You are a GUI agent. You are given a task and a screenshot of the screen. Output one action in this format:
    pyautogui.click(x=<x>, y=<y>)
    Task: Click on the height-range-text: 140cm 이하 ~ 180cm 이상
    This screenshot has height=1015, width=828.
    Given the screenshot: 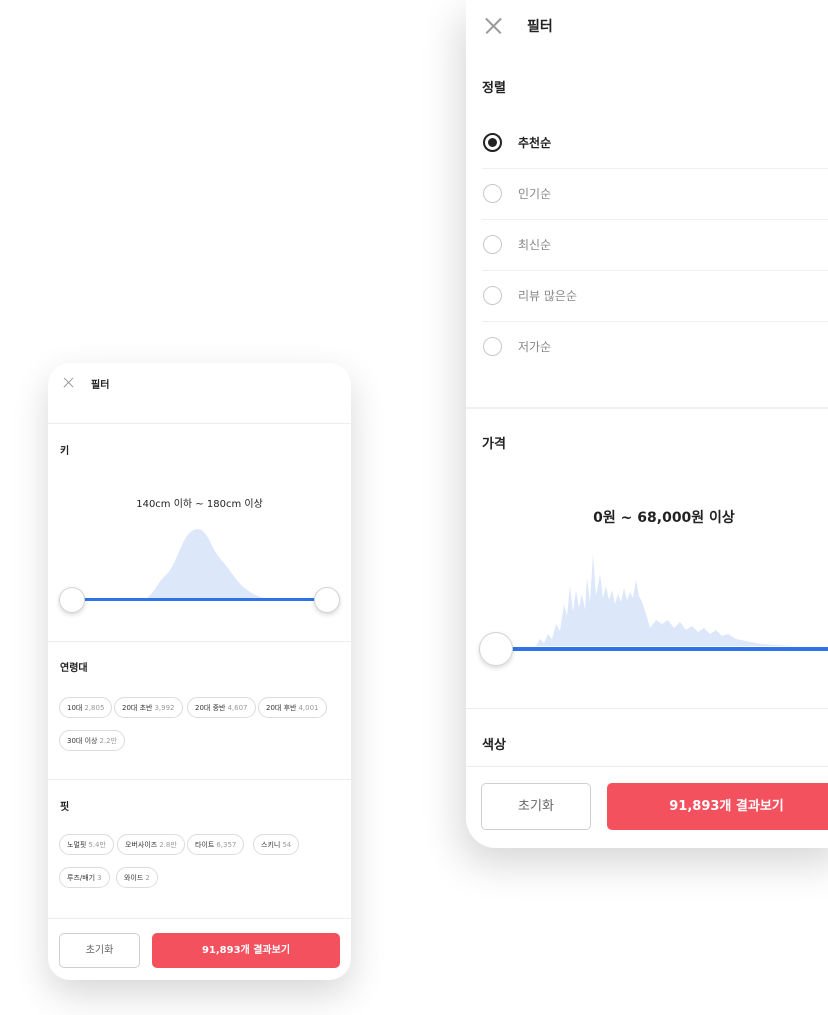 What is the action you would take?
    pyautogui.click(x=199, y=504)
    